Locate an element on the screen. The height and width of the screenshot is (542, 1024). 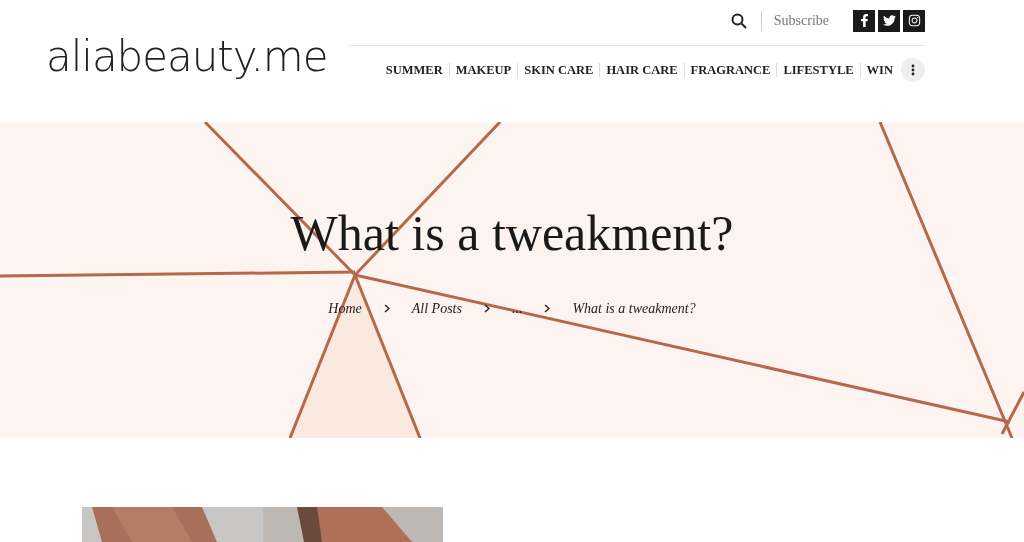
subscribe-link: Subscribe is located at coordinates (801, 20).